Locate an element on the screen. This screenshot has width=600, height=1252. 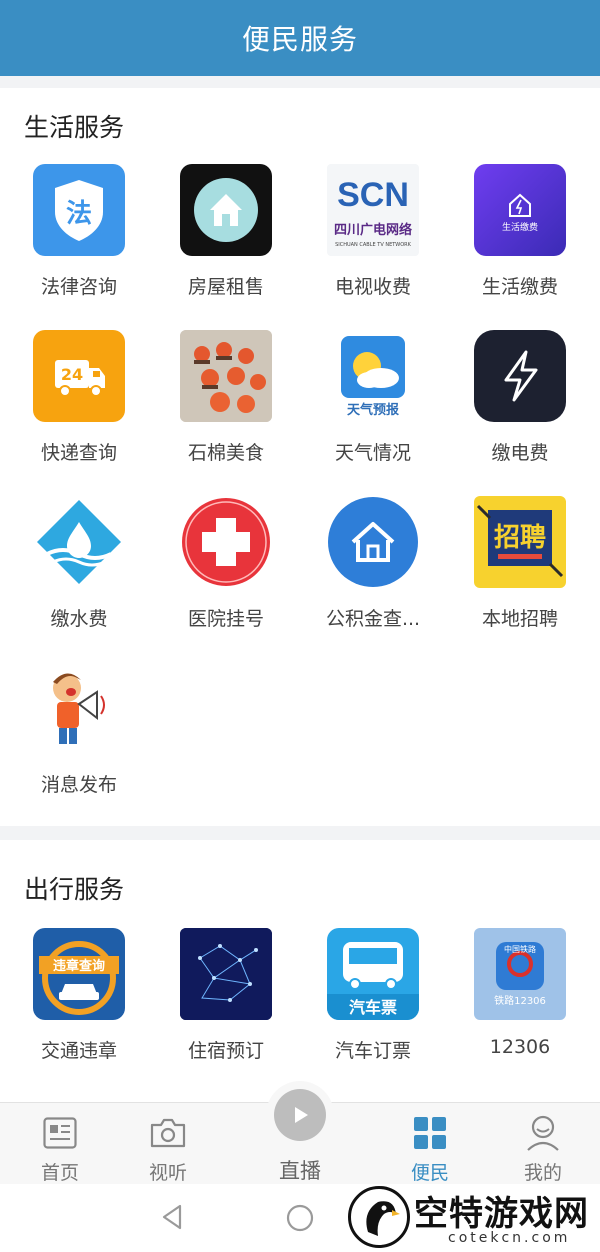
food-photo is located at coordinates (226, 376).